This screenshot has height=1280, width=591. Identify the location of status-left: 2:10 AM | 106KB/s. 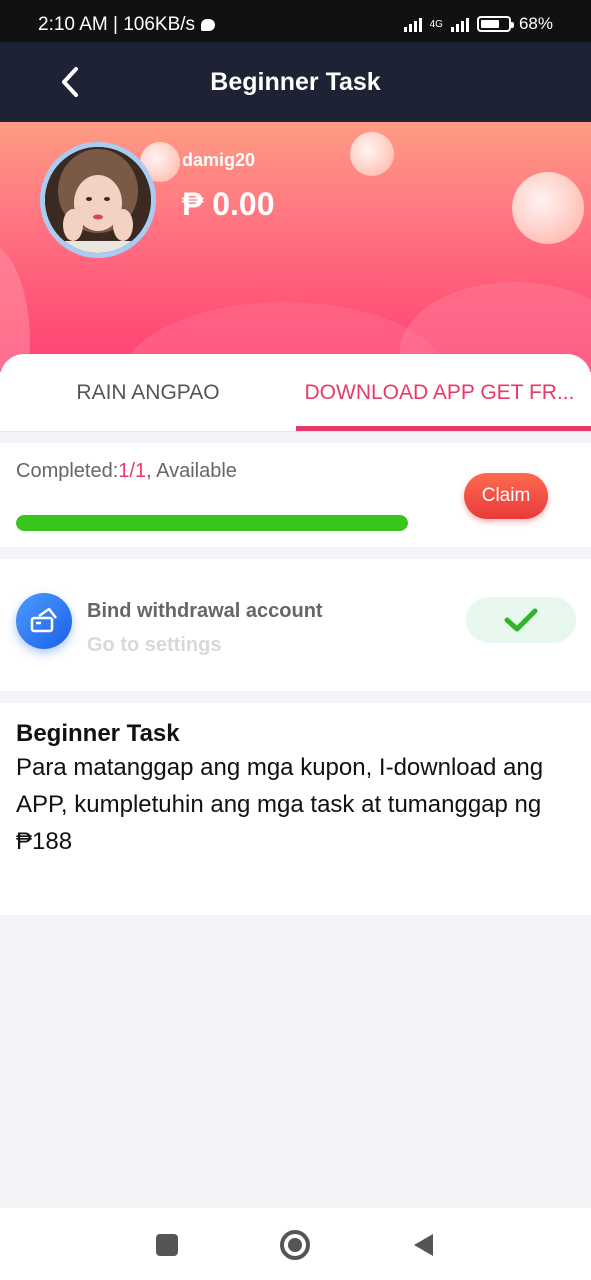
(127, 25).